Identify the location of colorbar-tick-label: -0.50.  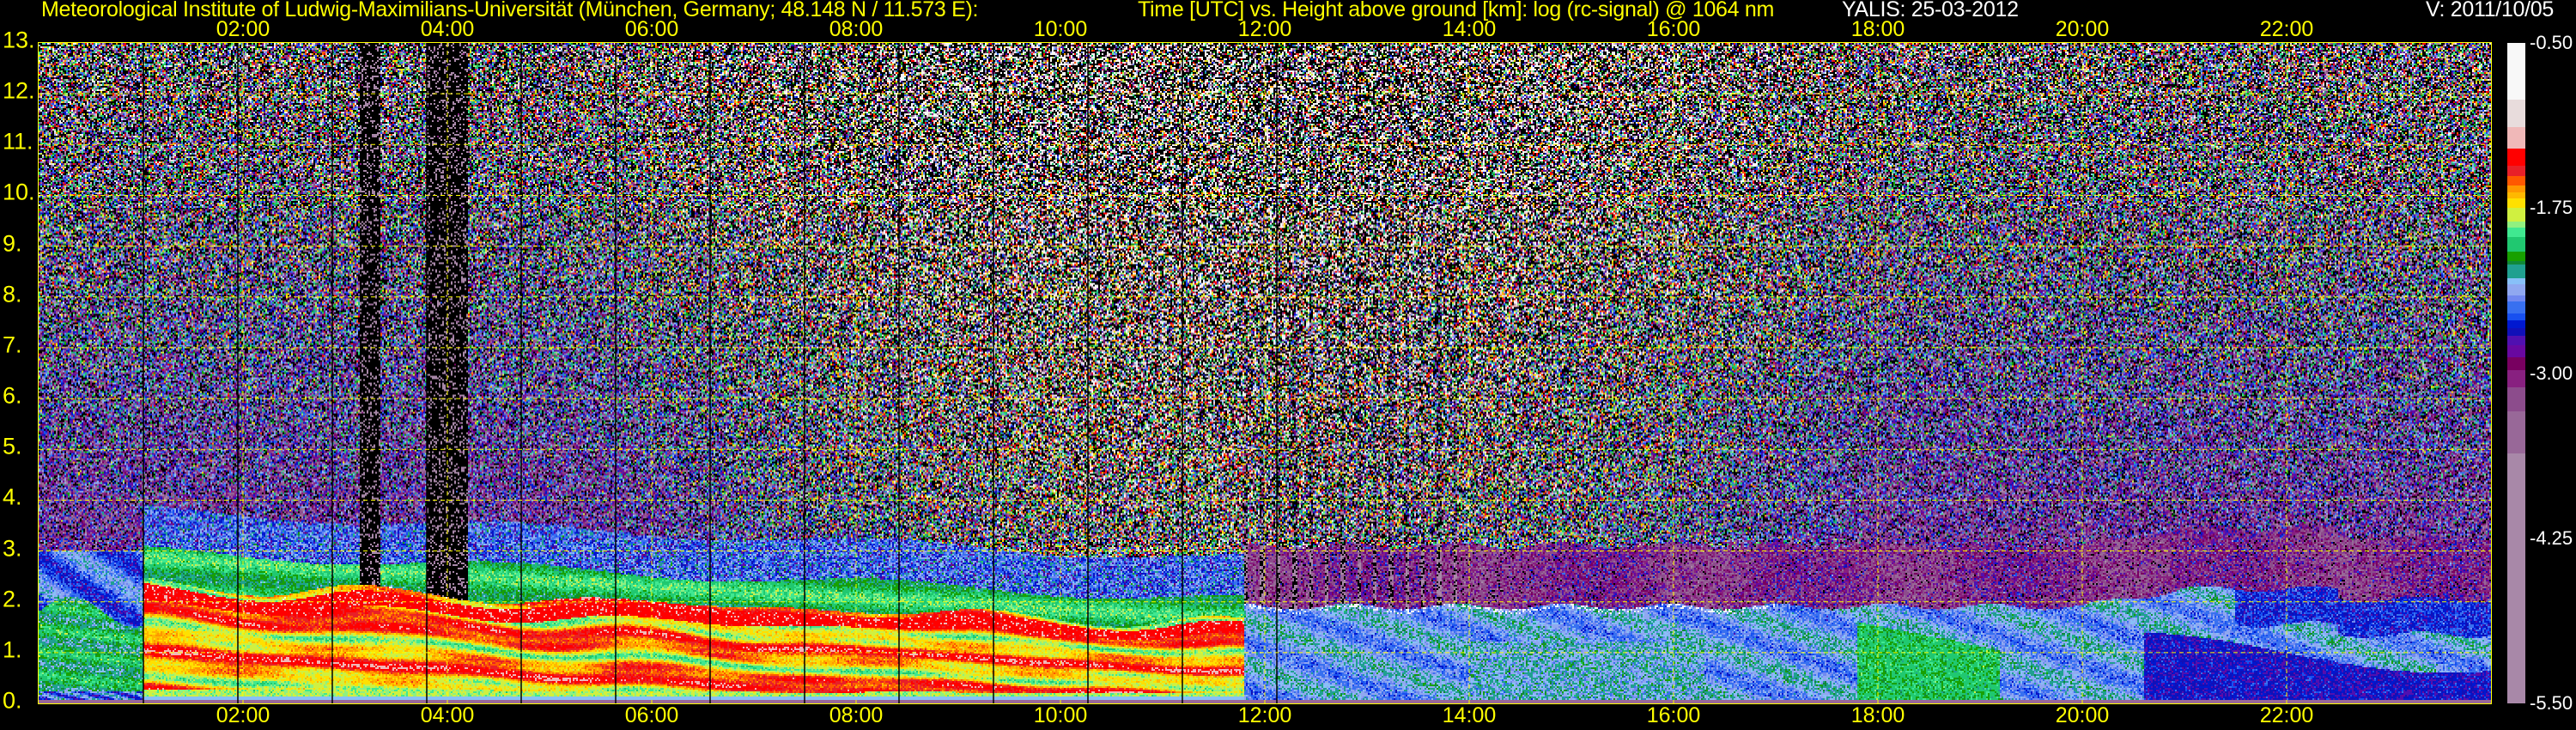
(2551, 42).